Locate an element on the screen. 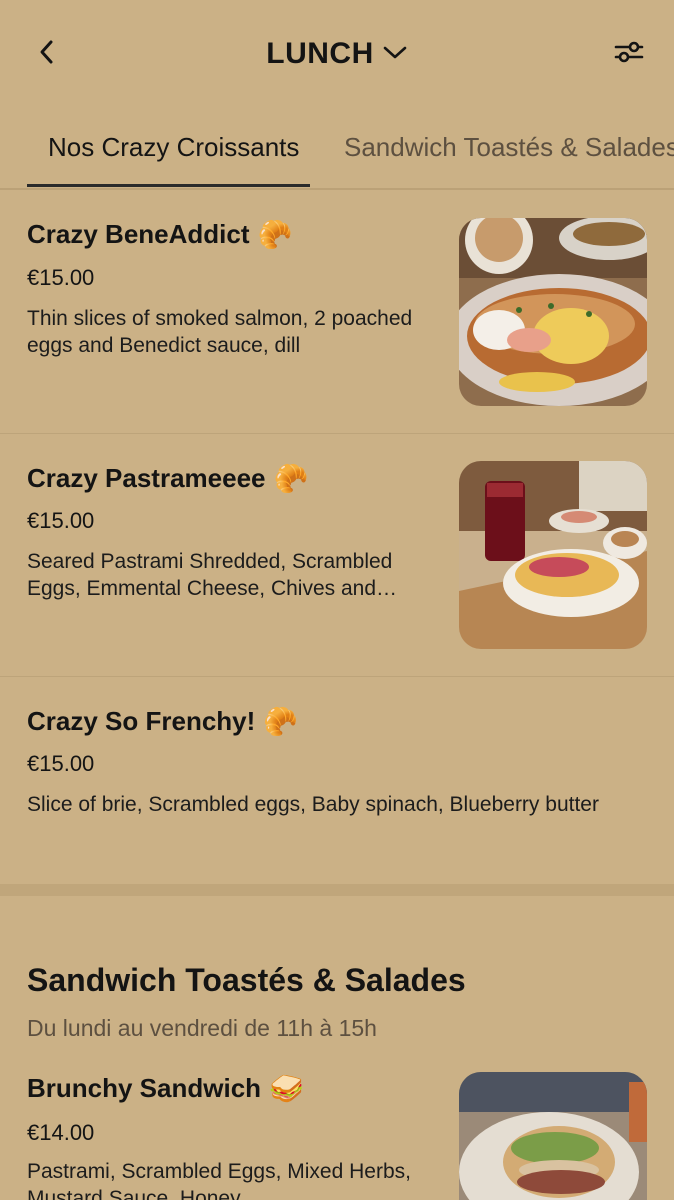 The width and height of the screenshot is (674, 1200). tab-sandwich-toastes-salades: Sandwich Toastés & Salades is located at coordinates (509, 147).